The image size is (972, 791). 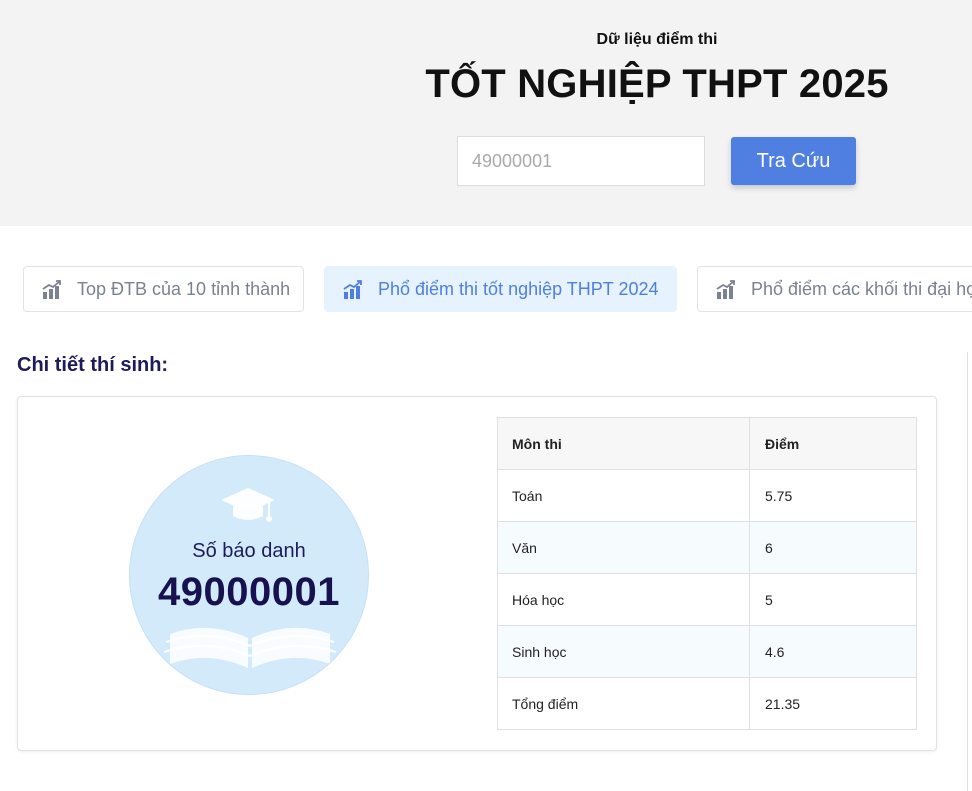 What do you see at coordinates (833, 703) in the screenshot?
I see `score-cell: 21.35` at bounding box center [833, 703].